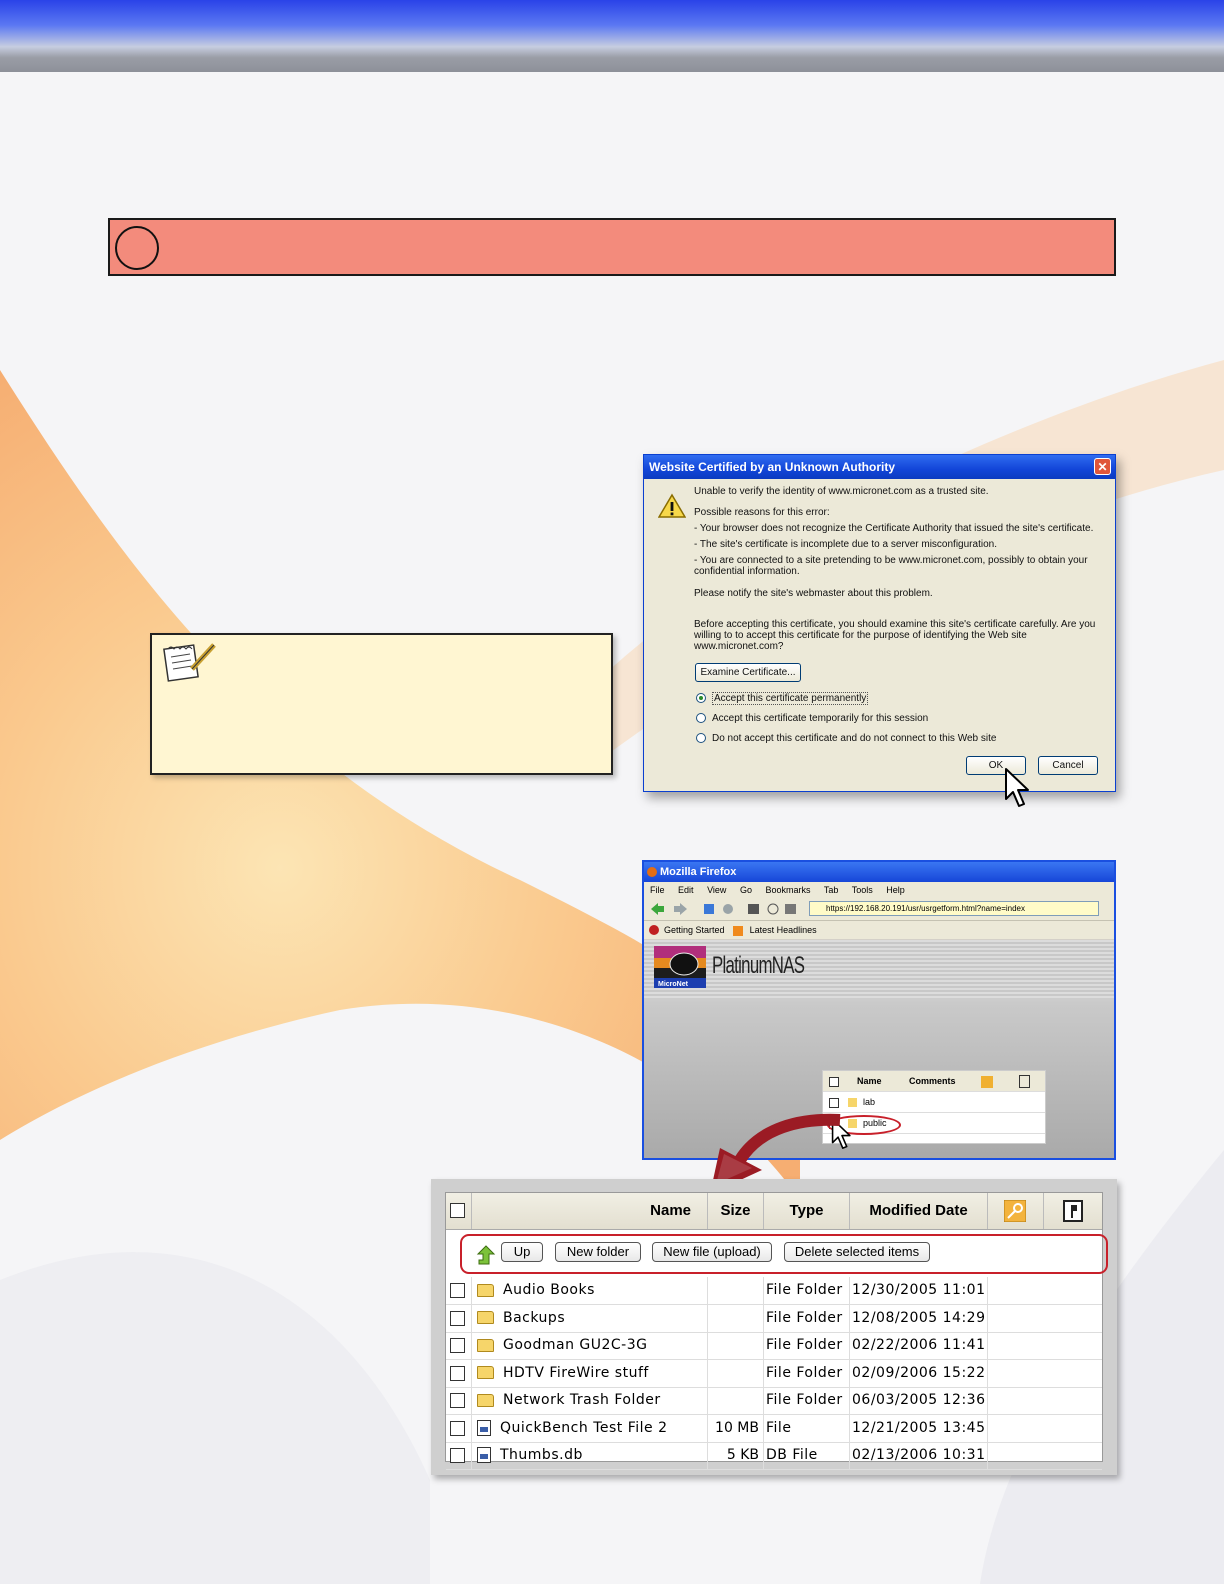 The width and height of the screenshot is (1224, 1584). What do you see at coordinates (576, 1373) in the screenshot?
I see `file-name: HDTV FireWire stuff` at bounding box center [576, 1373].